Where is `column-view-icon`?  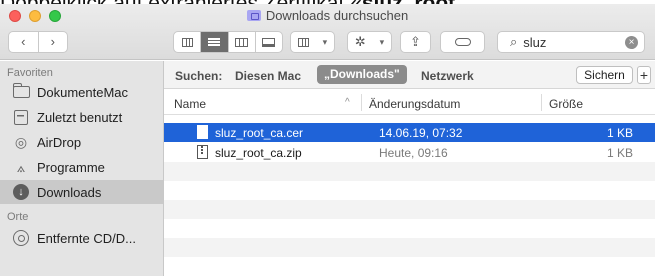
column-view-icon is located at coordinates (242, 42).